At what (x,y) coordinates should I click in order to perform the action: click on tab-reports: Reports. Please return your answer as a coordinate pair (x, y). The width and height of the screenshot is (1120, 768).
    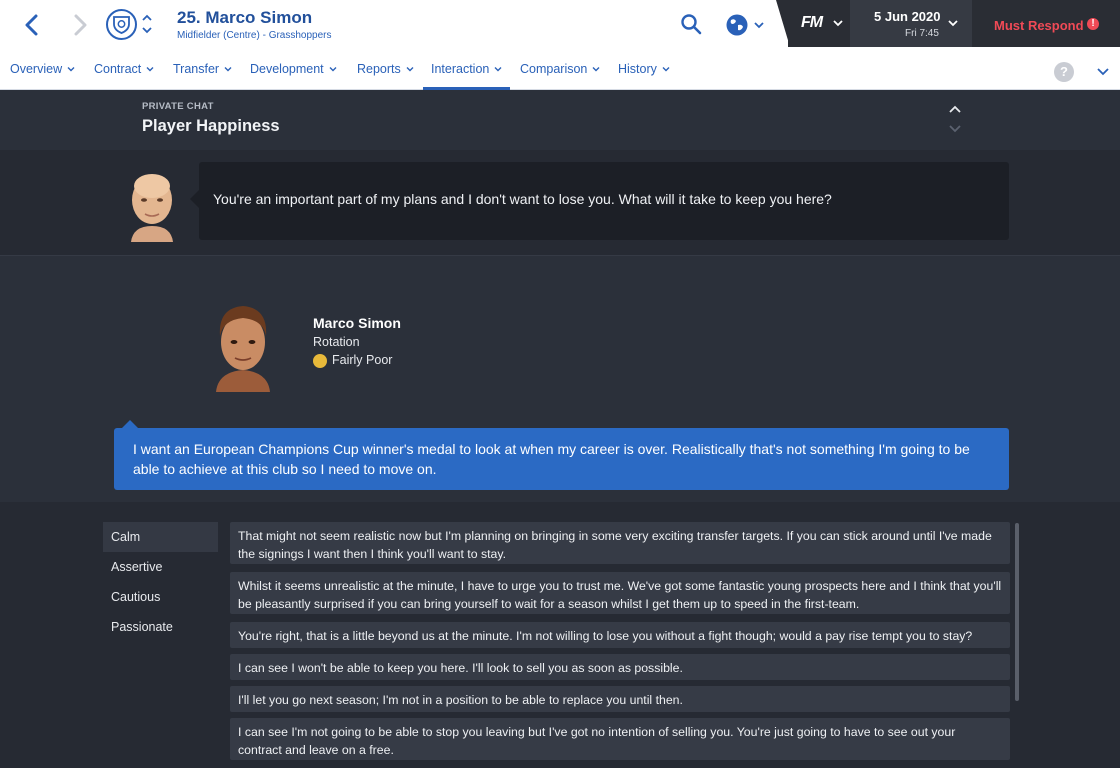
    Looking at the image, I should click on (385, 70).